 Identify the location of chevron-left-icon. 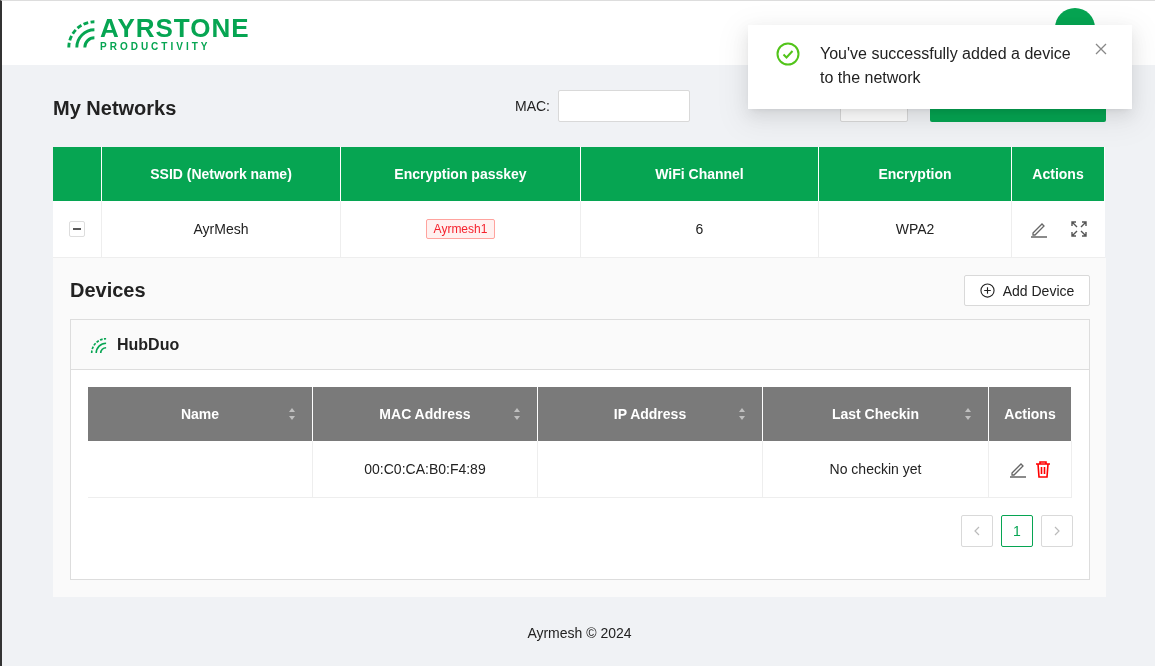
(977, 531).